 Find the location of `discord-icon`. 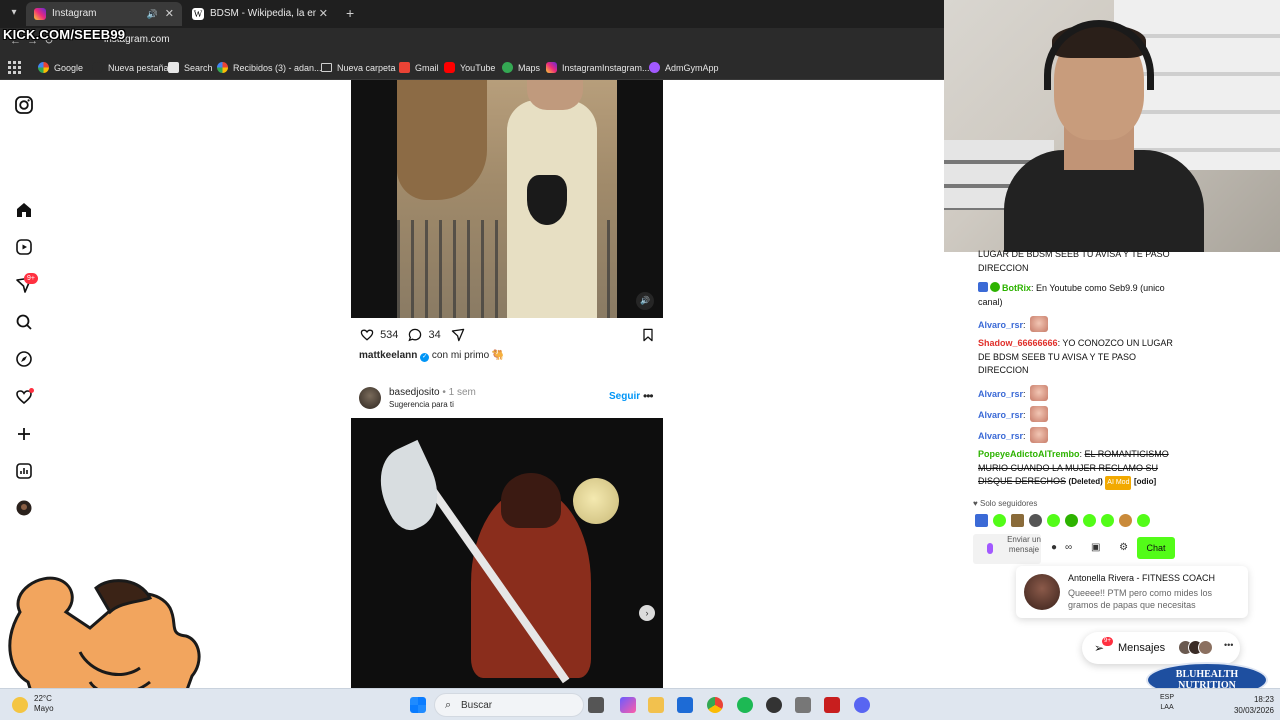

discord-icon is located at coordinates (862, 705).